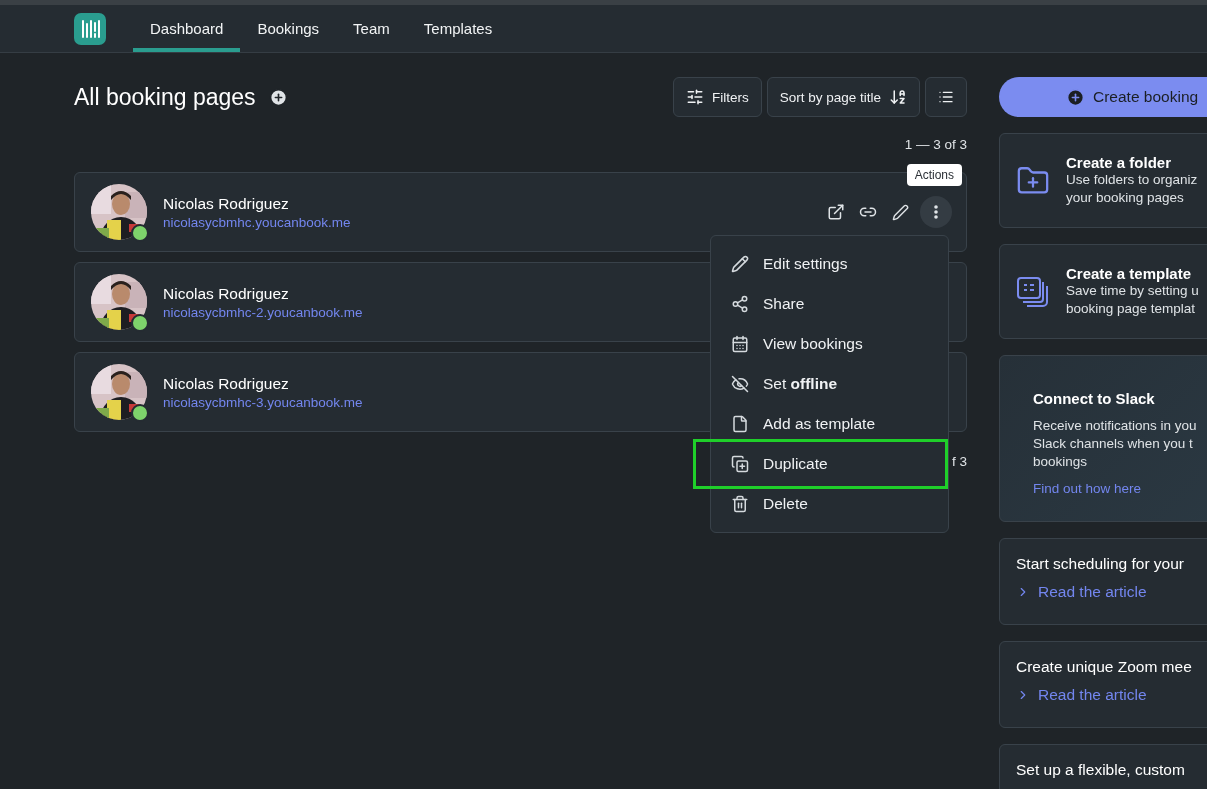  What do you see at coordinates (740, 384) in the screenshot?
I see `eye-off-icon` at bounding box center [740, 384].